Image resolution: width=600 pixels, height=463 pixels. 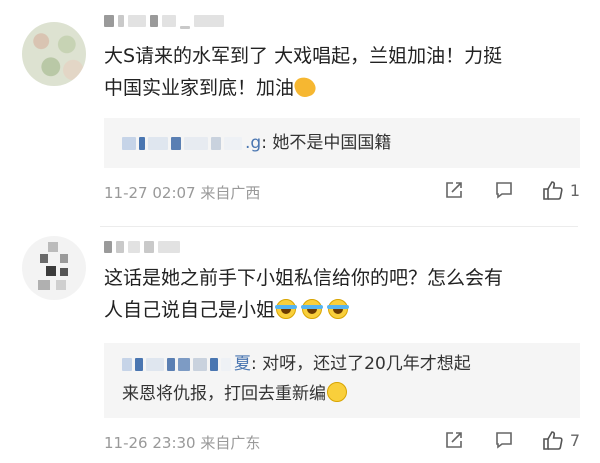 What do you see at coordinates (342, 380) in the screenshot?
I see `reply-box: 夏: 对呀，还过了20几年才想起 来恩将仇报，打回去重新编` at bounding box center [342, 380].